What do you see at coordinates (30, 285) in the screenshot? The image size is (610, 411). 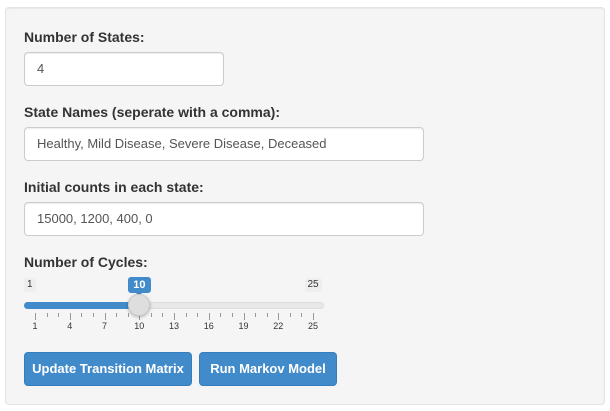 I see `slider-min-label: 1` at bounding box center [30, 285].